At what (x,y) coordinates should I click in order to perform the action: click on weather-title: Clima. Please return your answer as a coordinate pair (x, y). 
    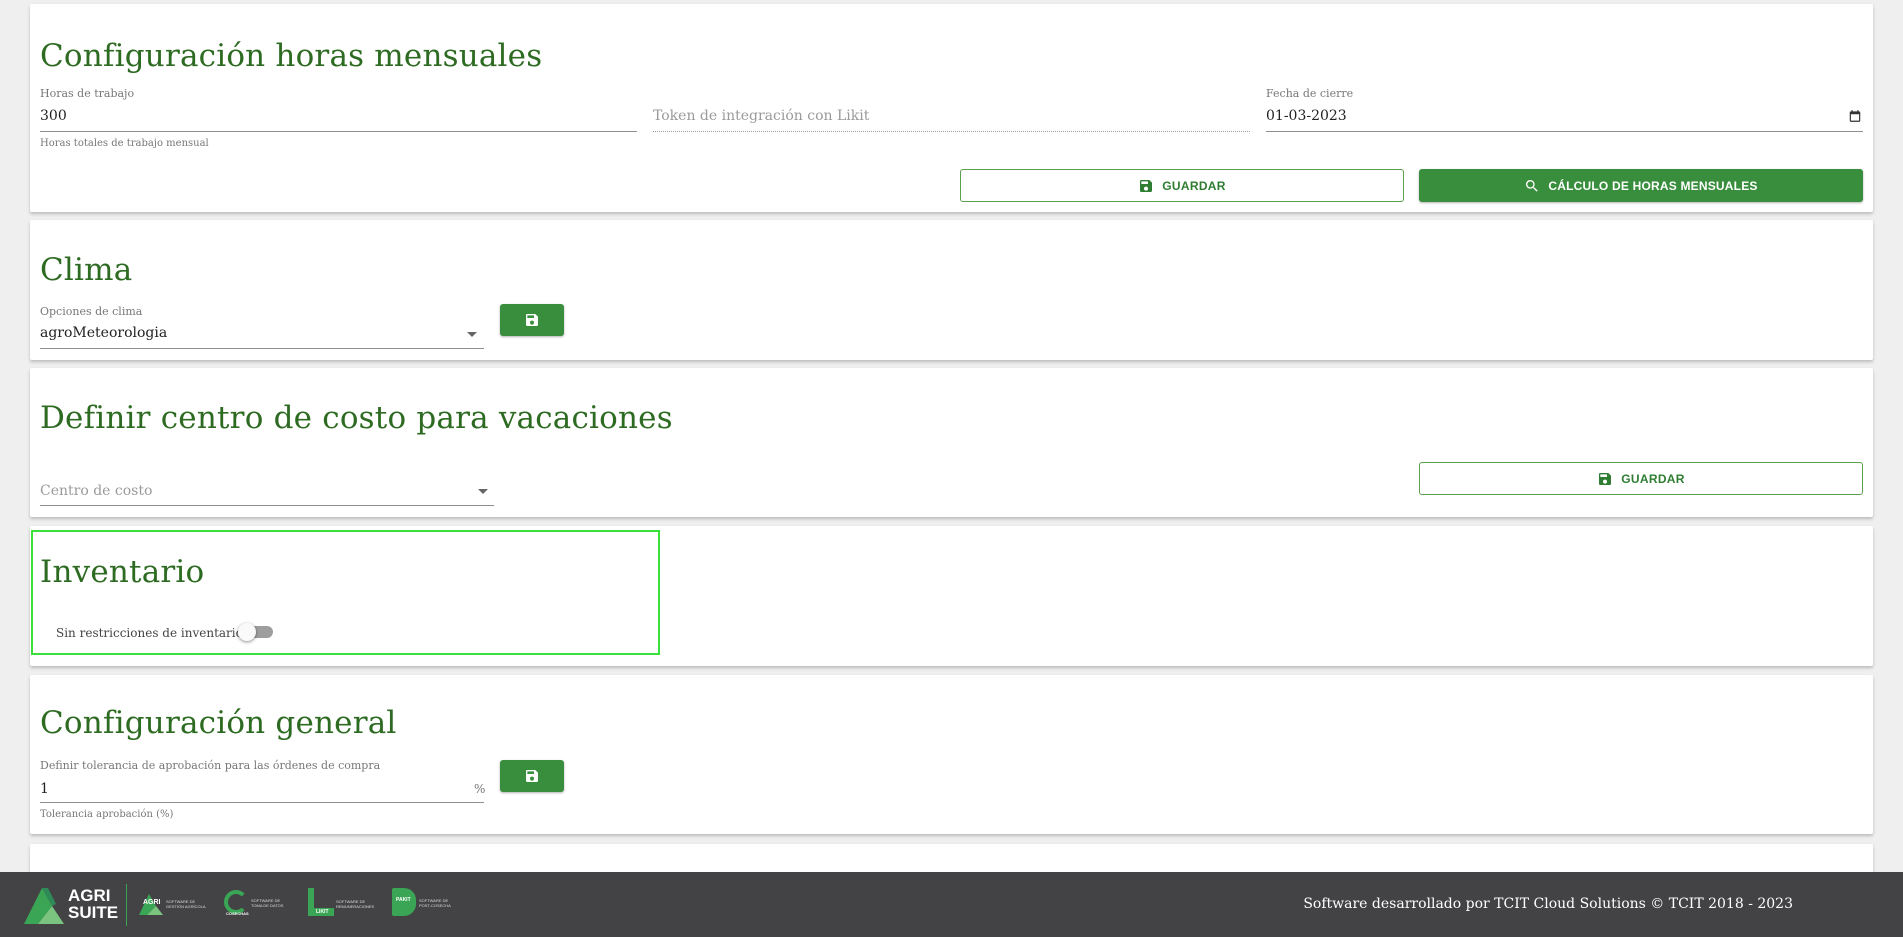
    Looking at the image, I should click on (86, 270).